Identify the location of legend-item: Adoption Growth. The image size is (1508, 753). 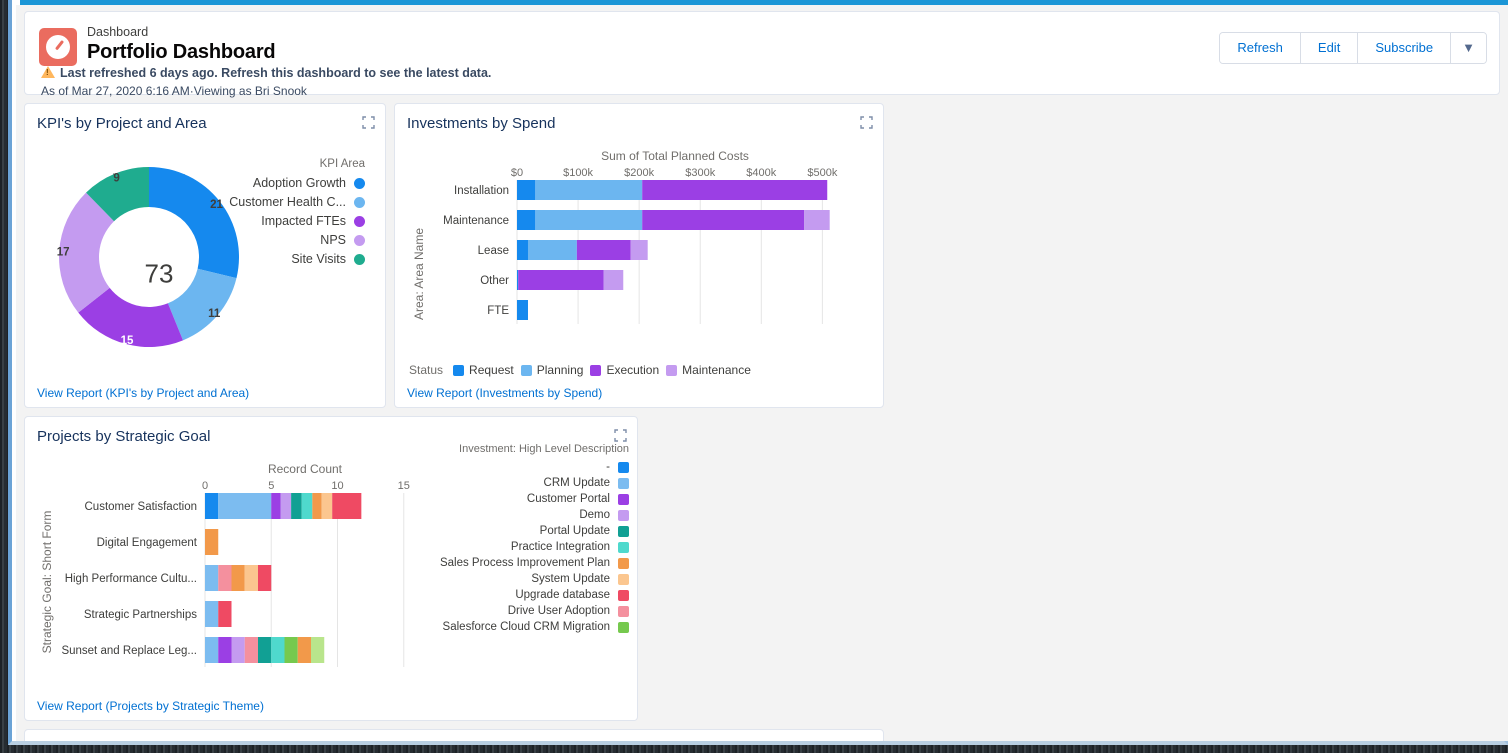
(297, 183).